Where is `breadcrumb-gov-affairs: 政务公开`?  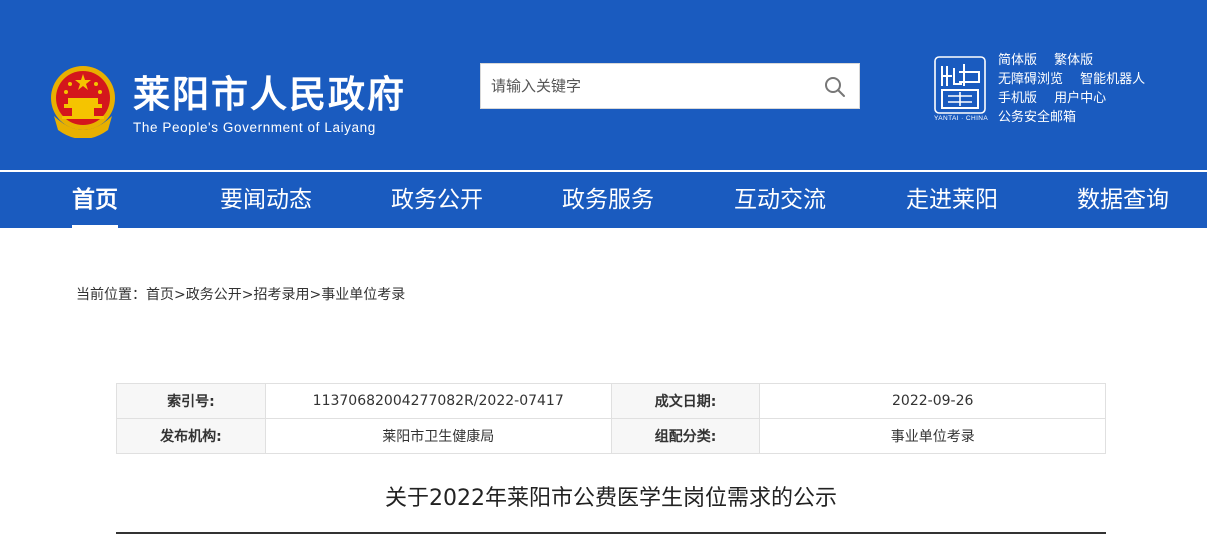
breadcrumb-gov-affairs: 政务公开 is located at coordinates (214, 295).